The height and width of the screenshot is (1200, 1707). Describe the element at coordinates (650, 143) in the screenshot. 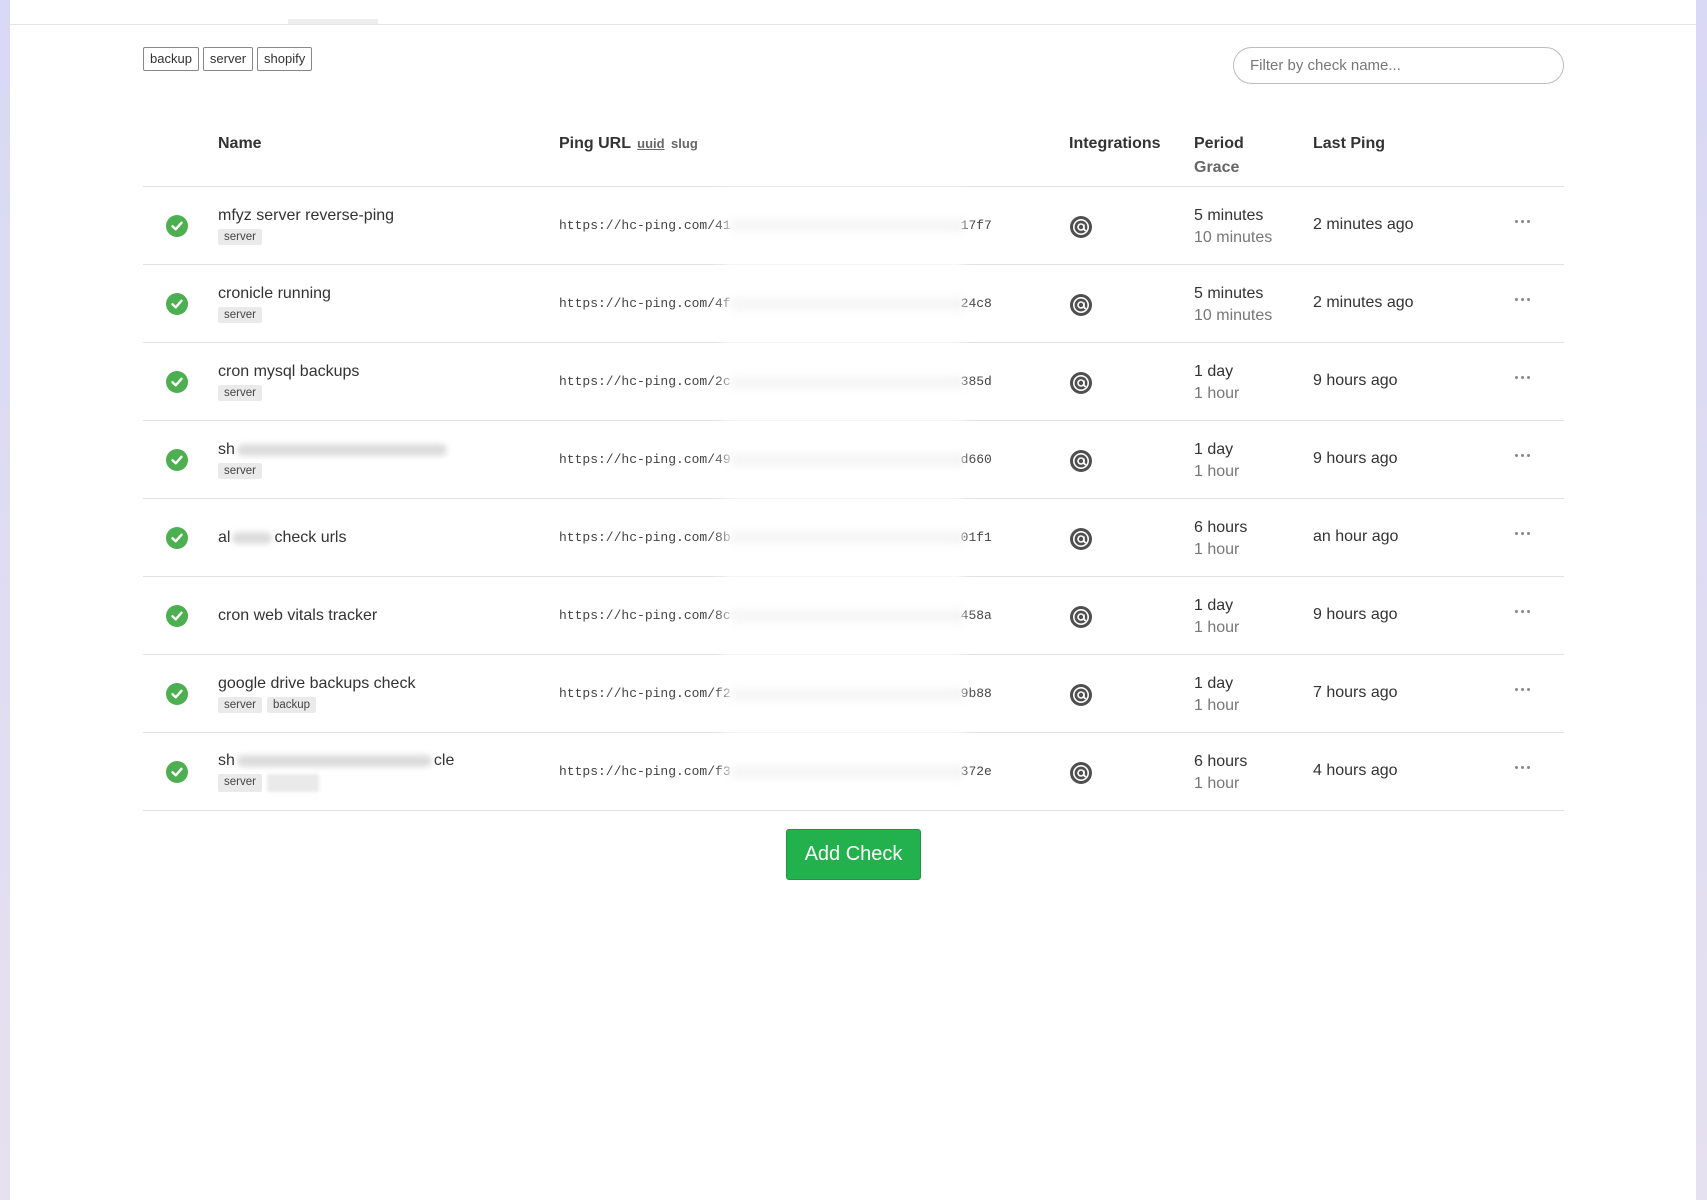

I see `ping-url-uuid-toggle: uuid` at that location.